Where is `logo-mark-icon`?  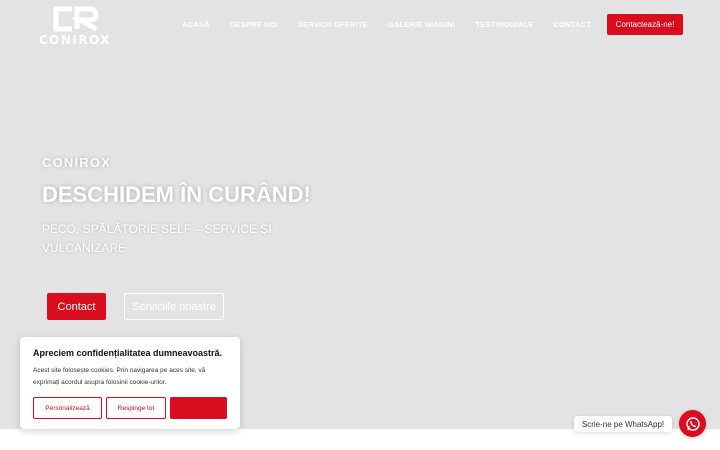 logo-mark-icon is located at coordinates (76, 19).